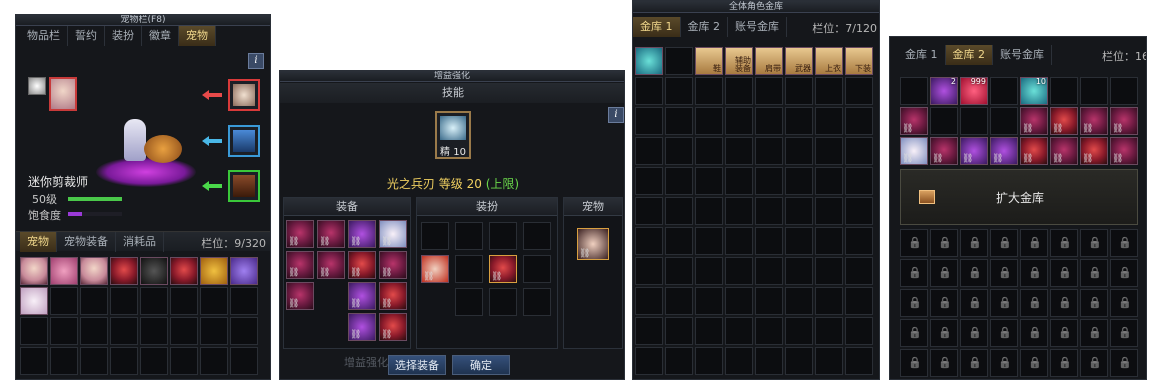  Describe the element at coordinates (38, 242) in the screenshot. I see `subtab-pet: 宠物` at that location.